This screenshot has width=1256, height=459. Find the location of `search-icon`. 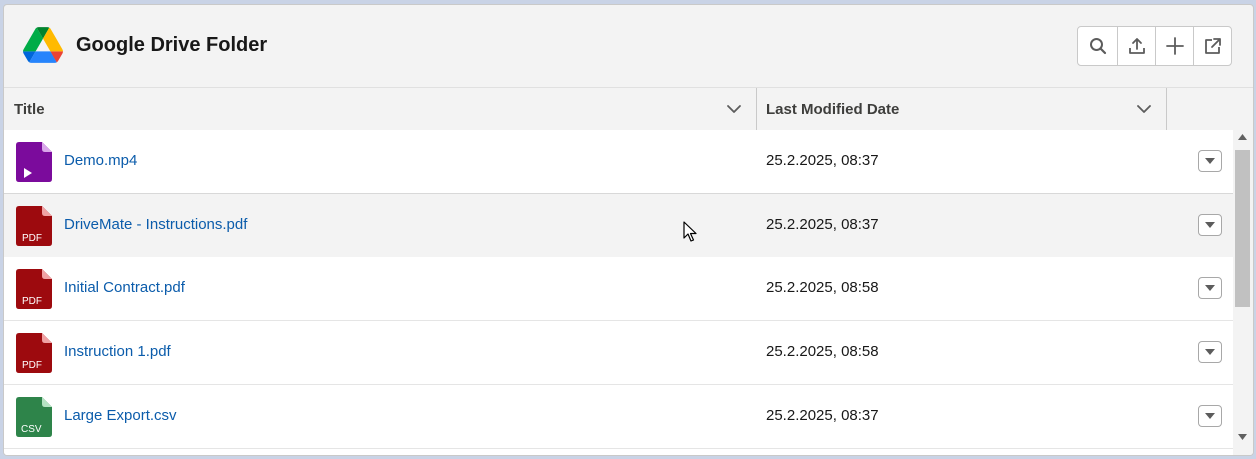

search-icon is located at coordinates (1097, 46).